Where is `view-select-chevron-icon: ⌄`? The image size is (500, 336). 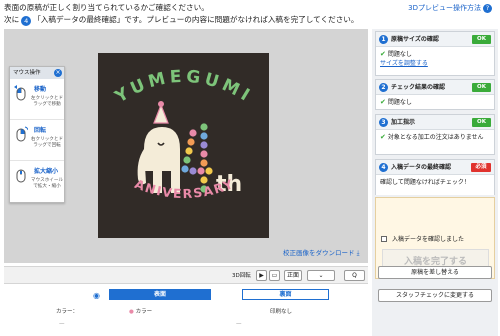
view-select-chevron-icon: ⌄ is located at coordinates (321, 275).